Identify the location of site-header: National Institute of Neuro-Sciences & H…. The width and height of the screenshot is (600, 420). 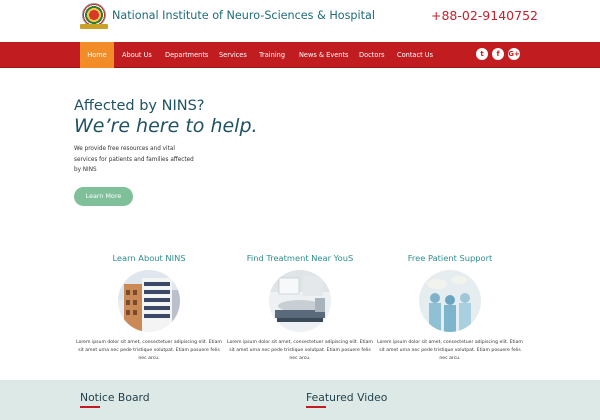
(300, 21).